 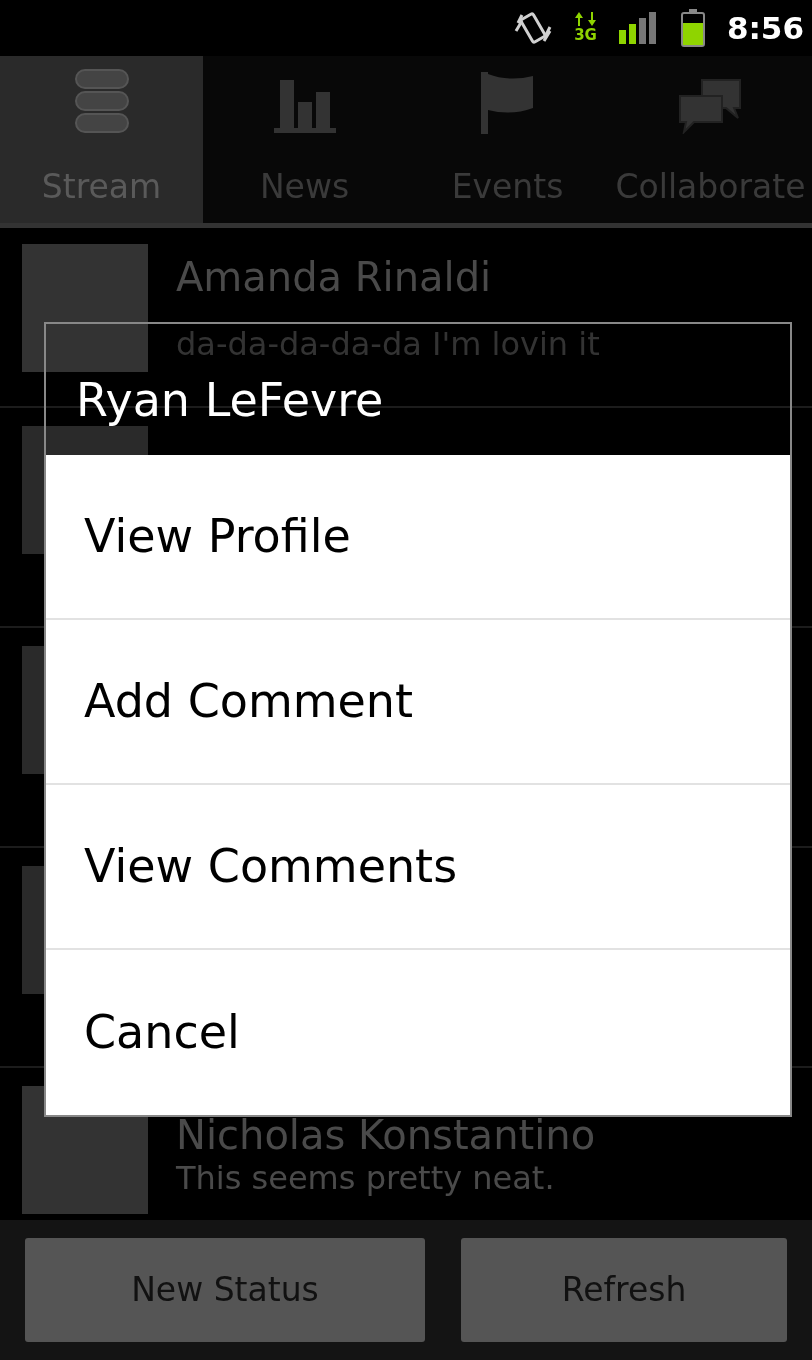 I want to click on action-button: New Status, so click(x=225, y=1290).